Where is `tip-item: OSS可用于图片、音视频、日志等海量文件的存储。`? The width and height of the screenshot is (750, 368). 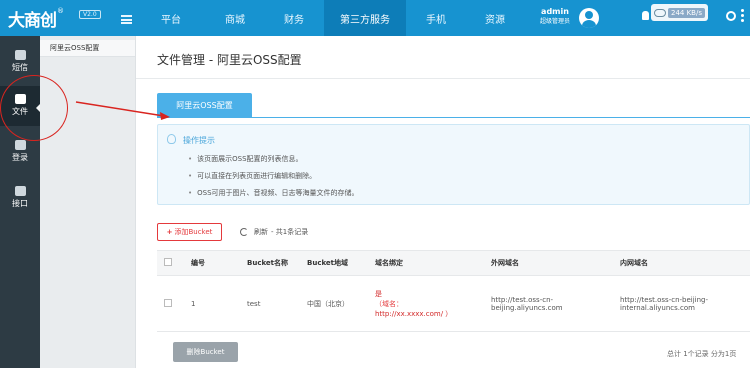
tip-item: OSS可用于图片、音视频、日志等海量文件的存储。 is located at coordinates (273, 196).